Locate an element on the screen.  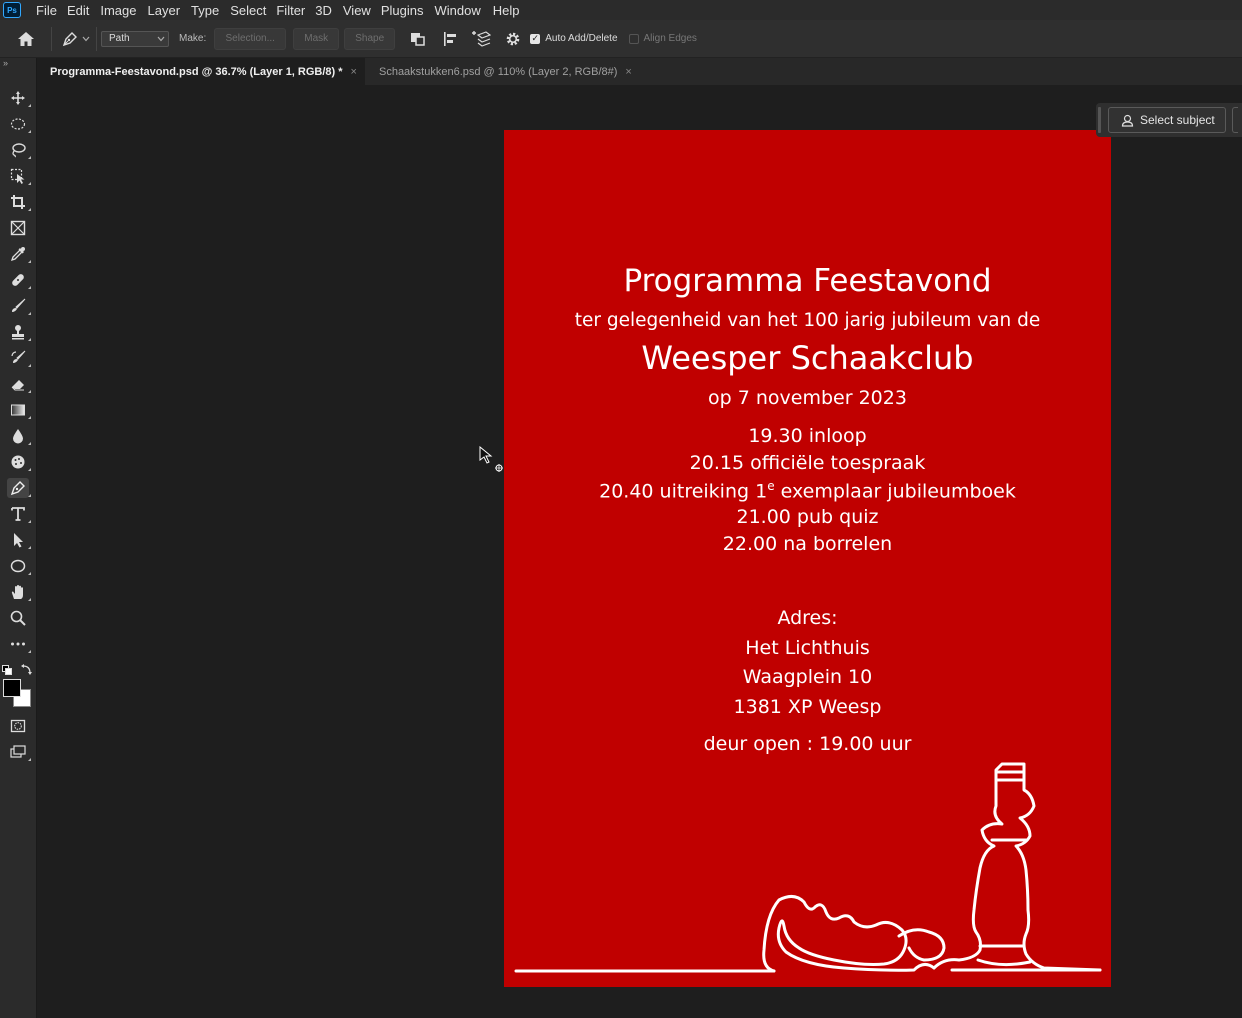
edit-toolbar is located at coordinates (19, 644).